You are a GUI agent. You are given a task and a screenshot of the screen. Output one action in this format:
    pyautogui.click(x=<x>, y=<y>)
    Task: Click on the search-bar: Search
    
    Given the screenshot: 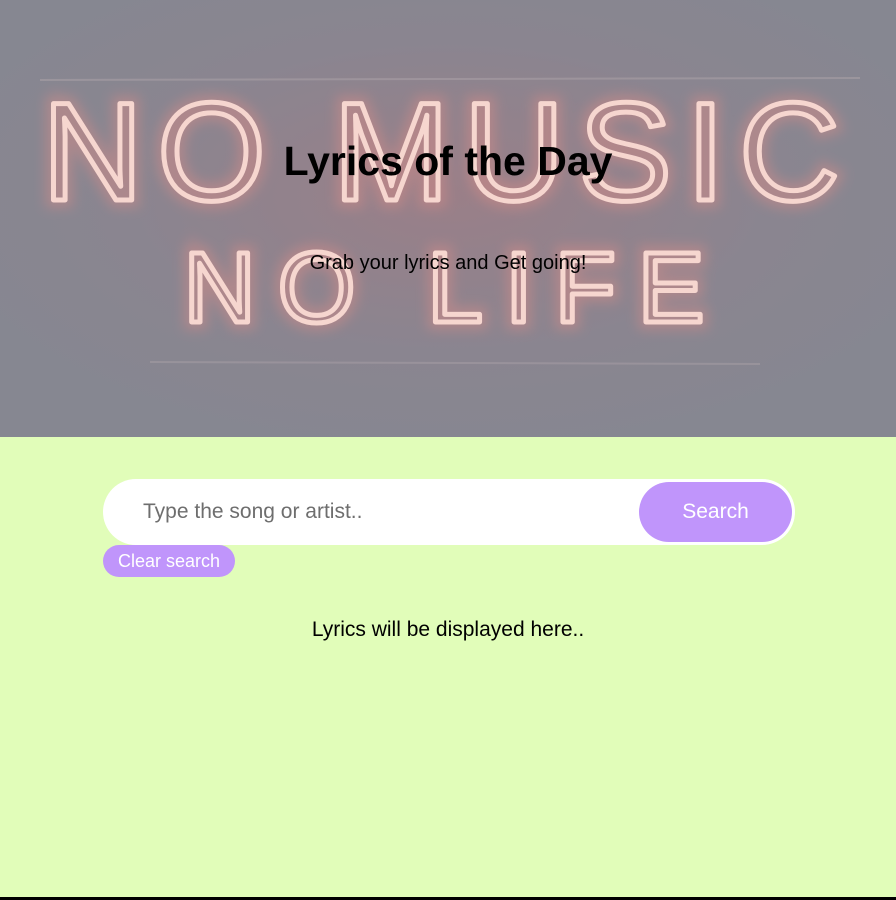 What is the action you would take?
    pyautogui.click(x=449, y=512)
    